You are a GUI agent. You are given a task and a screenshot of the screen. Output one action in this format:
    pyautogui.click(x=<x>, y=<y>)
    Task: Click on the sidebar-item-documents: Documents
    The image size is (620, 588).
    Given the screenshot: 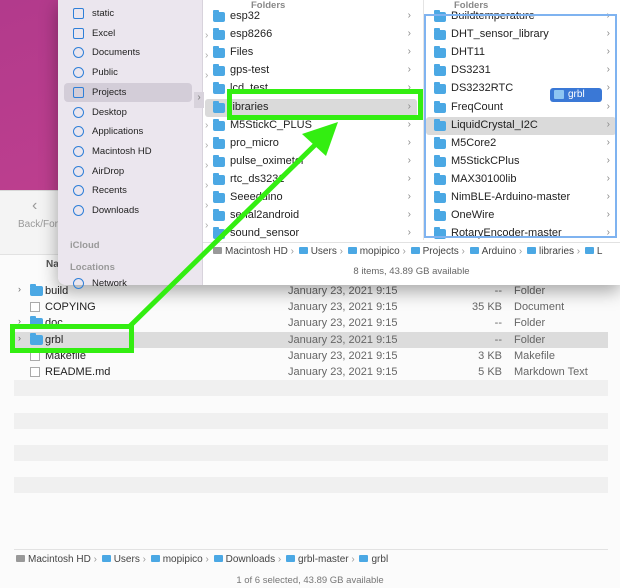 What is the action you would take?
    pyautogui.click(x=128, y=52)
    